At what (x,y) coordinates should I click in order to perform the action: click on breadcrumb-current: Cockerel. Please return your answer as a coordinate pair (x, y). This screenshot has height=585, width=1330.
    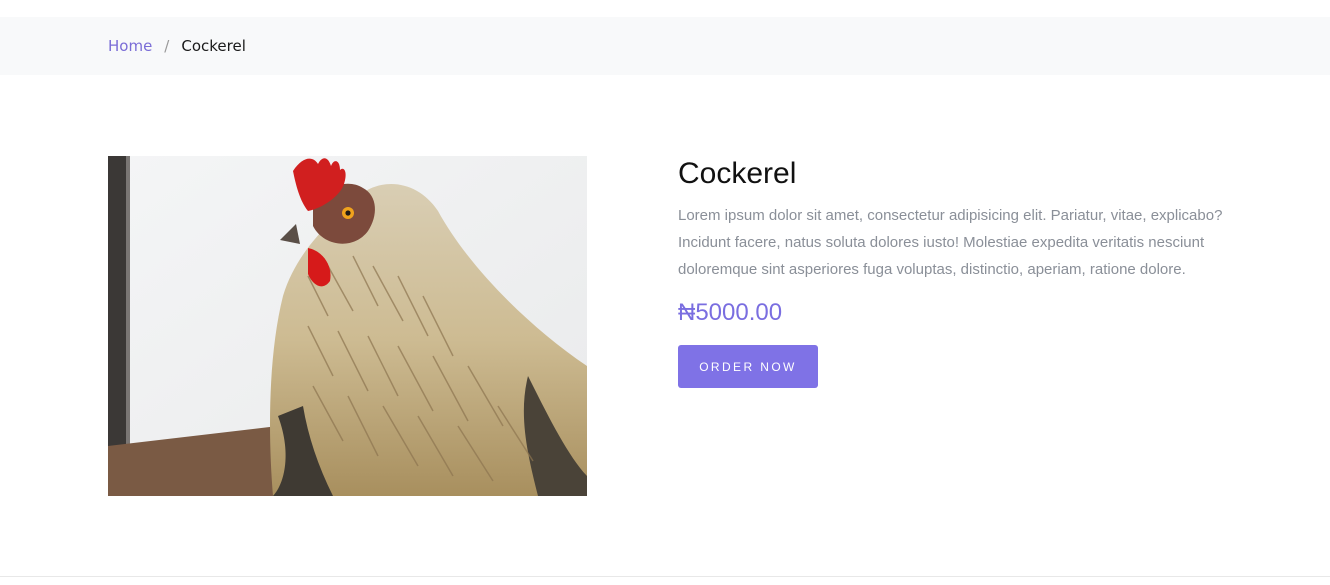
    Looking at the image, I should click on (213, 46).